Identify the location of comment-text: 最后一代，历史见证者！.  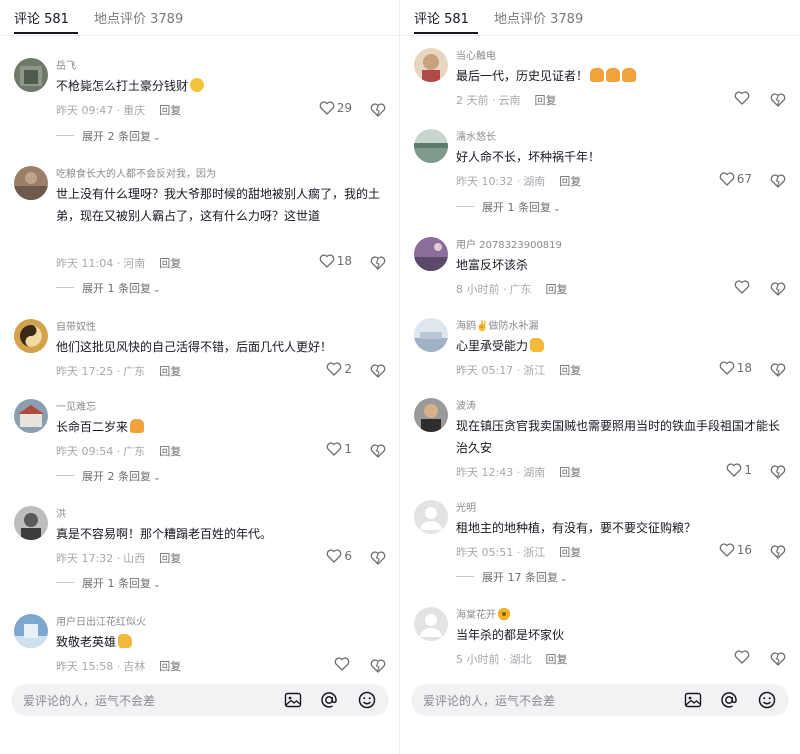
(619, 76).